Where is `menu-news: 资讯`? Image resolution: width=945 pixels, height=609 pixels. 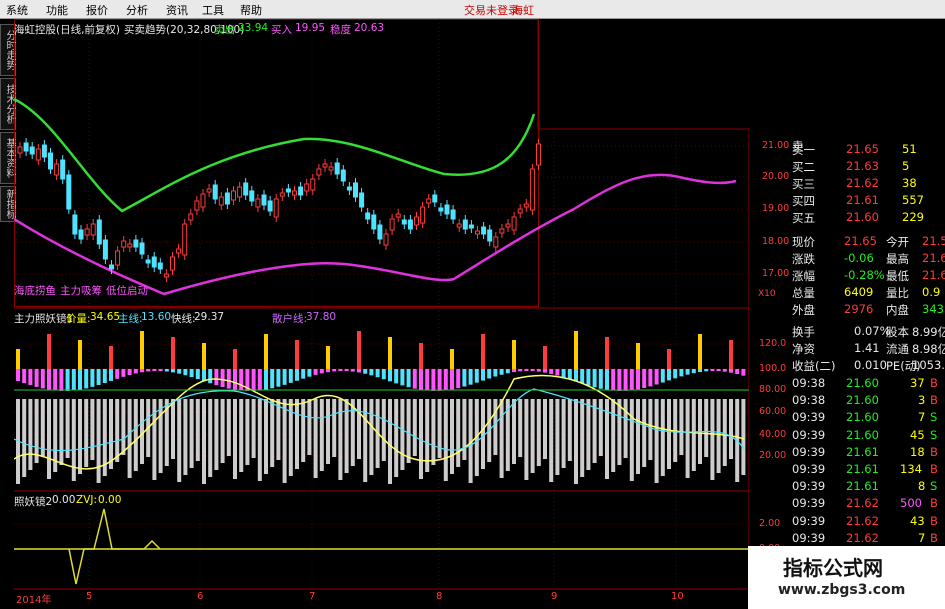 menu-news: 资讯 is located at coordinates (177, 10).